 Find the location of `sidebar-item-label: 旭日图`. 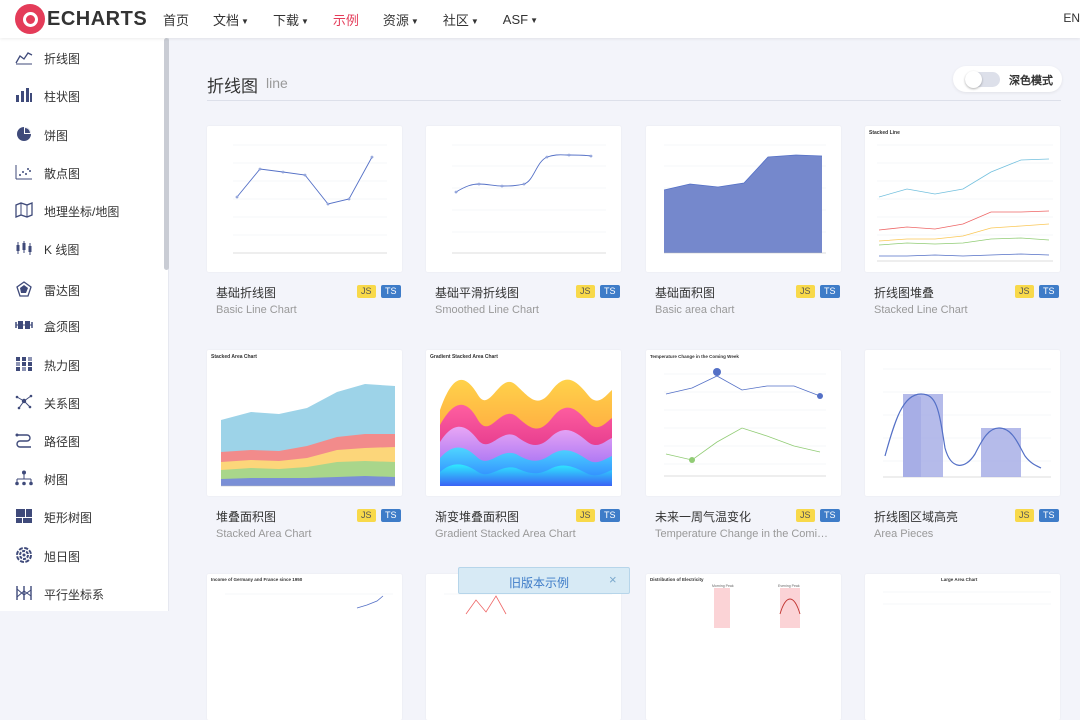

sidebar-item-label: 旭日图 is located at coordinates (62, 557).